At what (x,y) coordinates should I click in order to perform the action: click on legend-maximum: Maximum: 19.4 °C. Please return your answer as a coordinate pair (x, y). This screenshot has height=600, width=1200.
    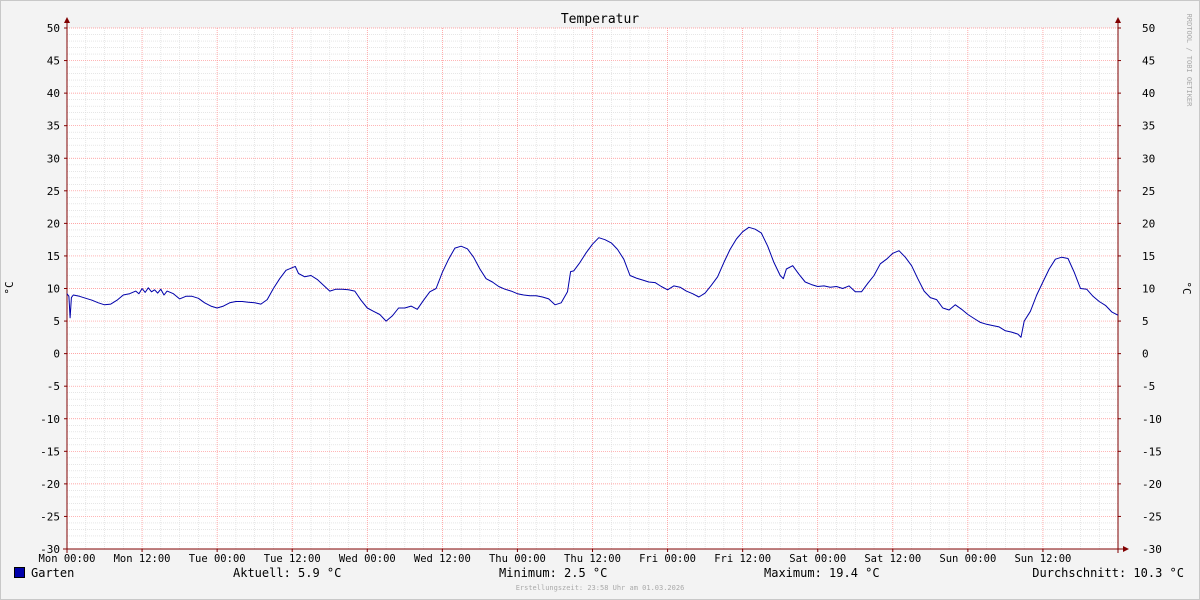
    Looking at the image, I should click on (822, 573).